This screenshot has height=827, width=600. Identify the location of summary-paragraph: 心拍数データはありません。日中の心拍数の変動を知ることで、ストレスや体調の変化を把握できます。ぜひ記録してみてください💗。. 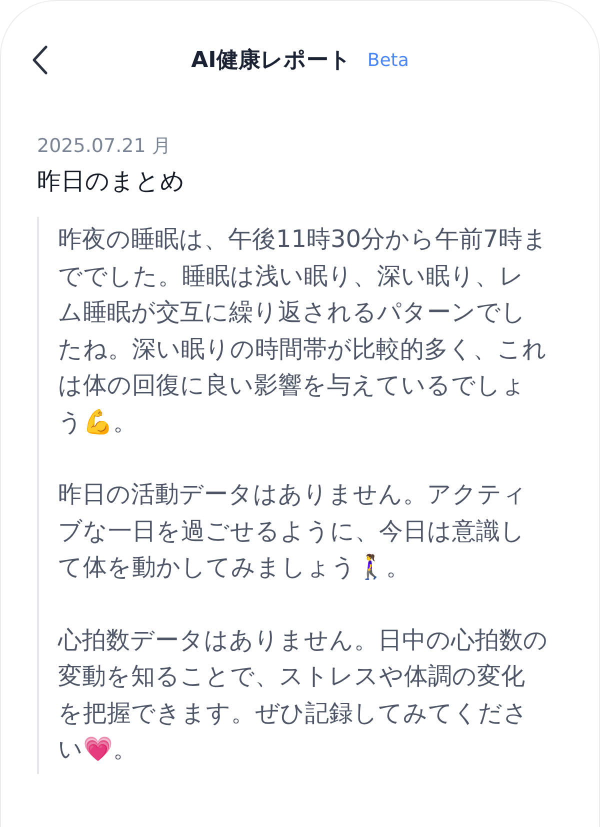
(303, 694).